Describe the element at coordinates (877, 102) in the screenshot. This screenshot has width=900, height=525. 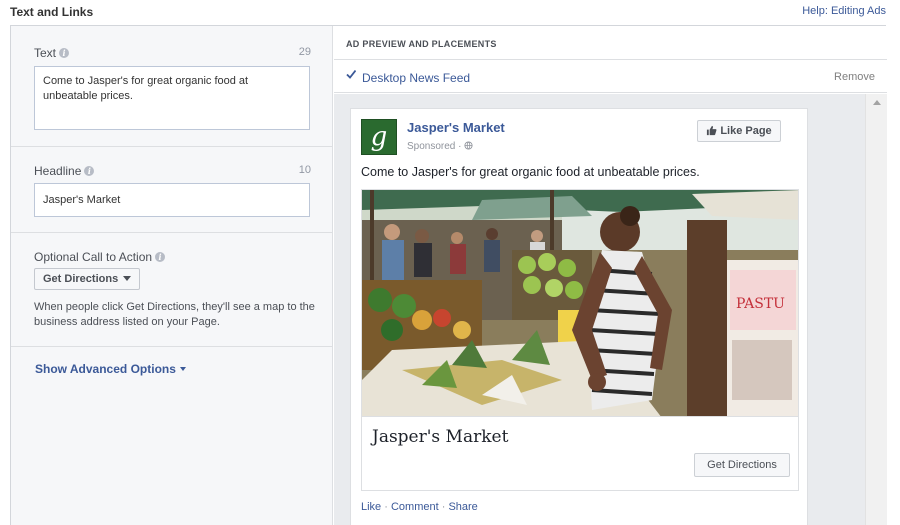
I see `scroll-up-arrow-icon` at that location.